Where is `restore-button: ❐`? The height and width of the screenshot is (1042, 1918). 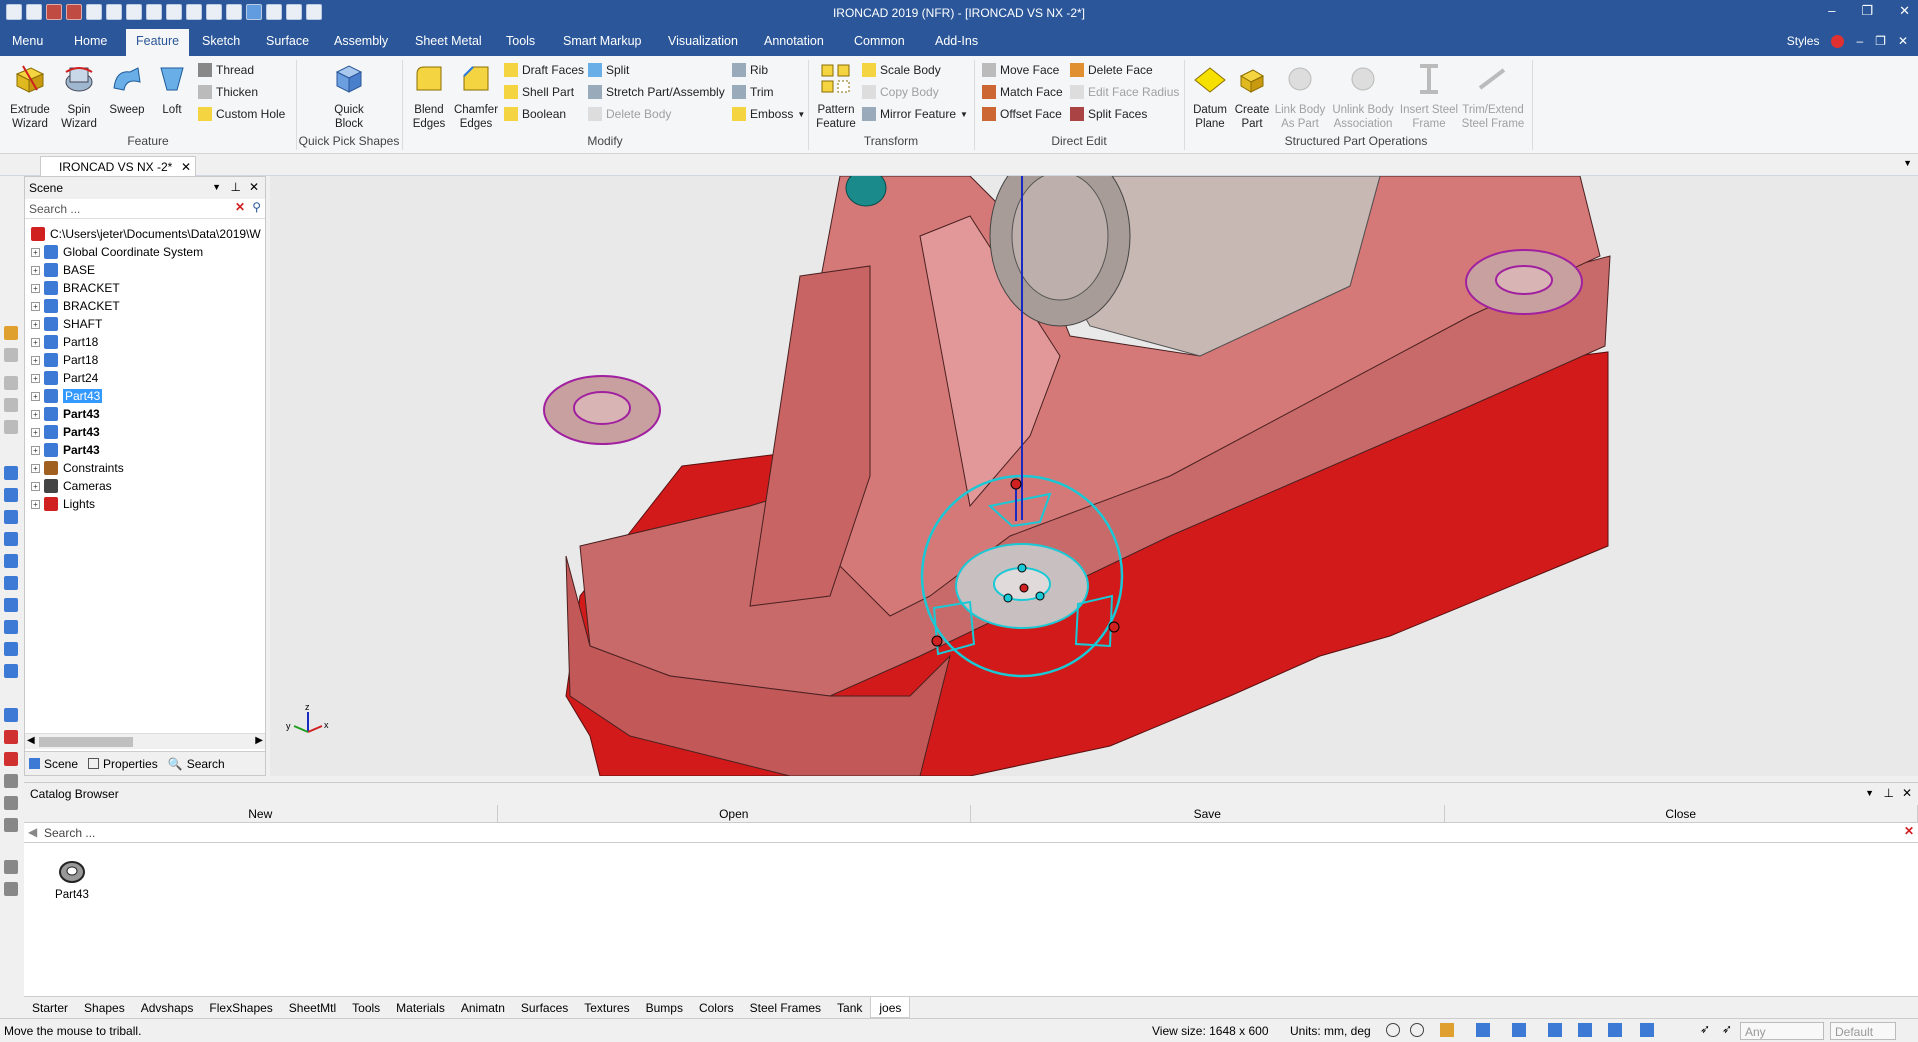
restore-button: ❐ is located at coordinates (1867, 11).